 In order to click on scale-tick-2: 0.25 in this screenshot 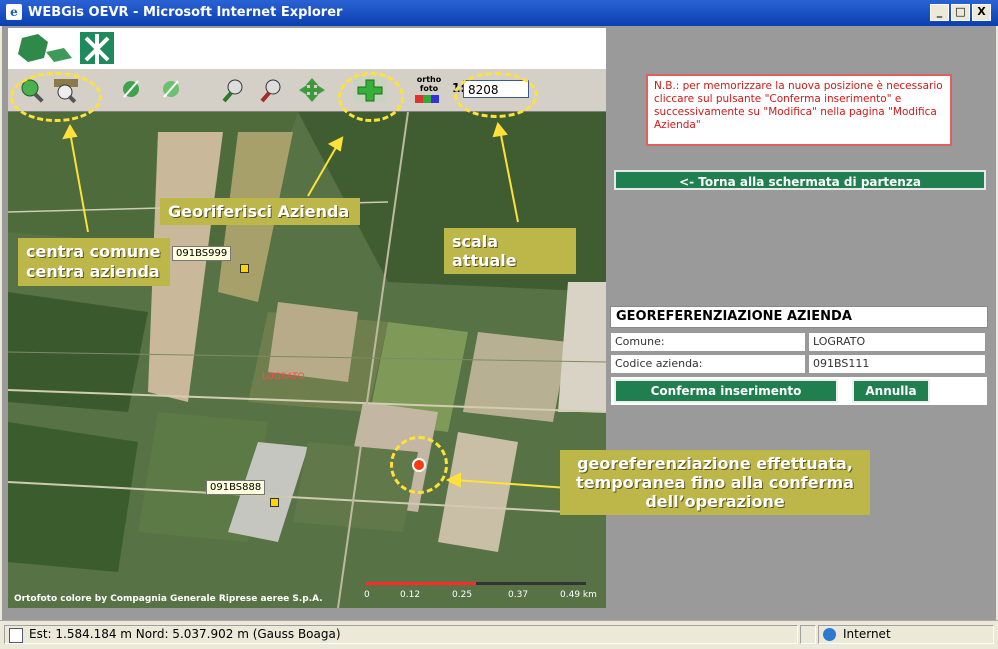, I will do `click(462, 595)`.